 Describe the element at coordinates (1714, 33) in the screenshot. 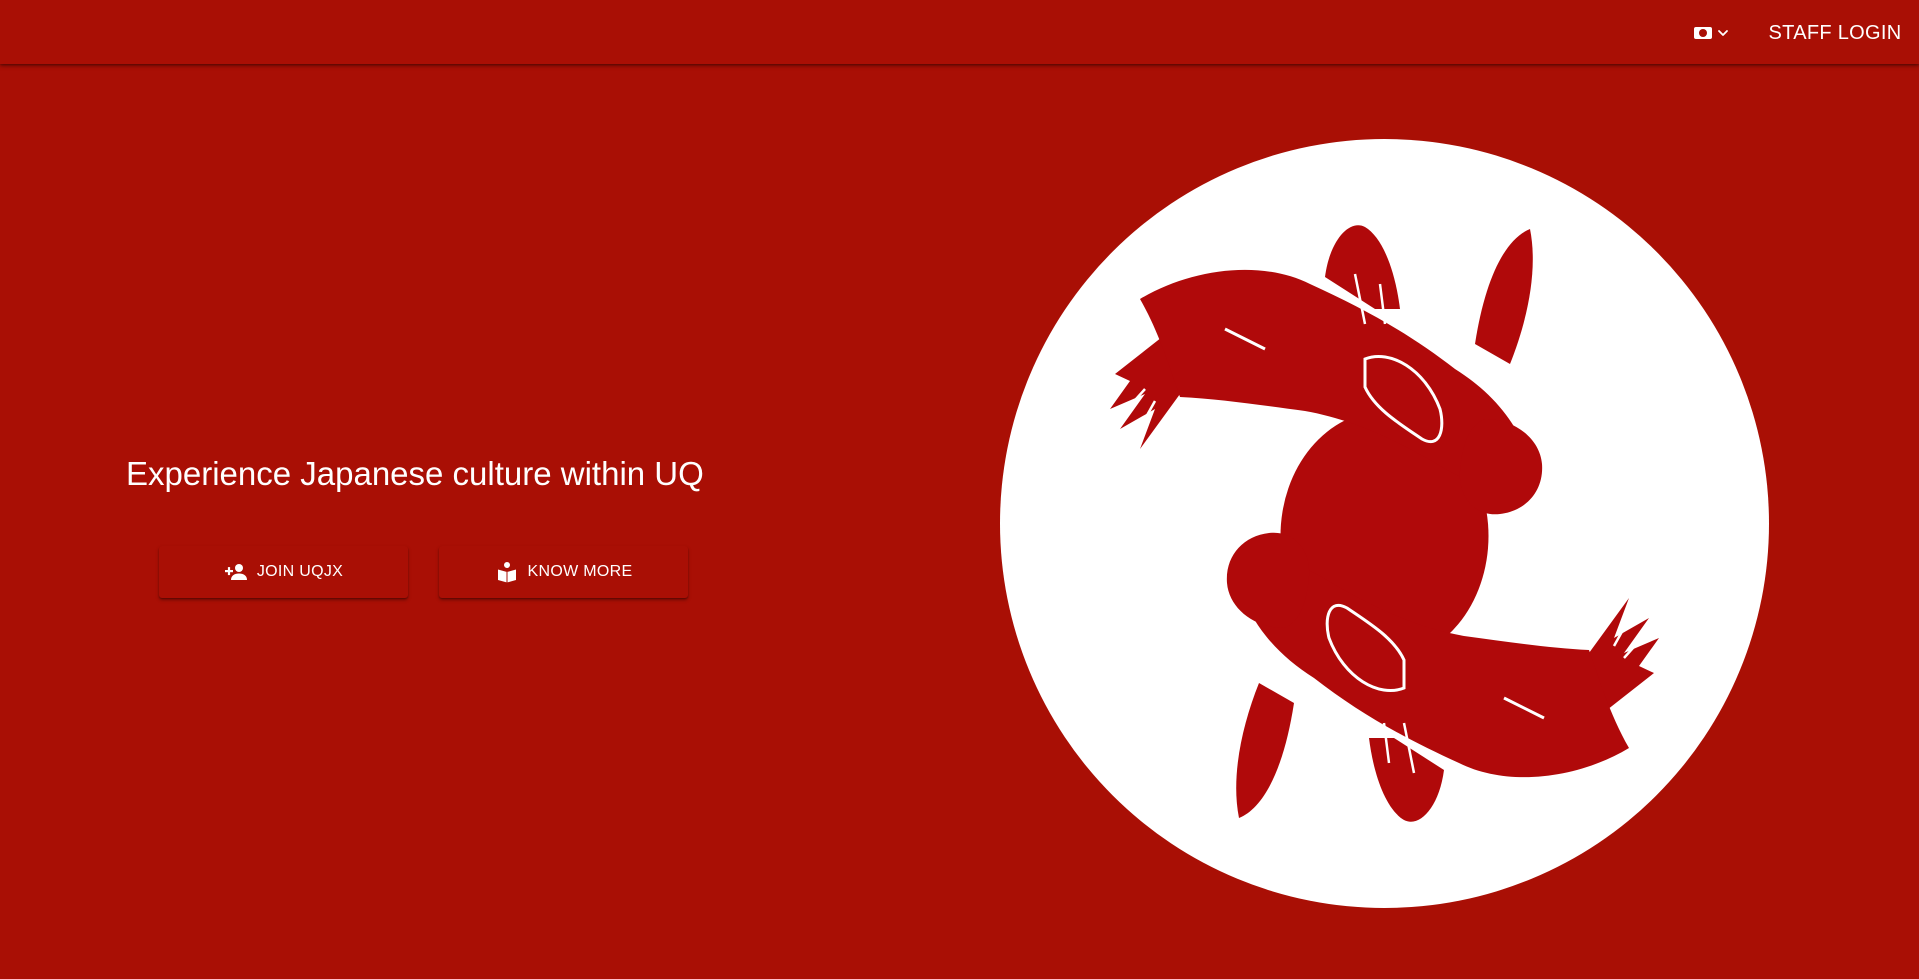

I see `language-select` at that location.